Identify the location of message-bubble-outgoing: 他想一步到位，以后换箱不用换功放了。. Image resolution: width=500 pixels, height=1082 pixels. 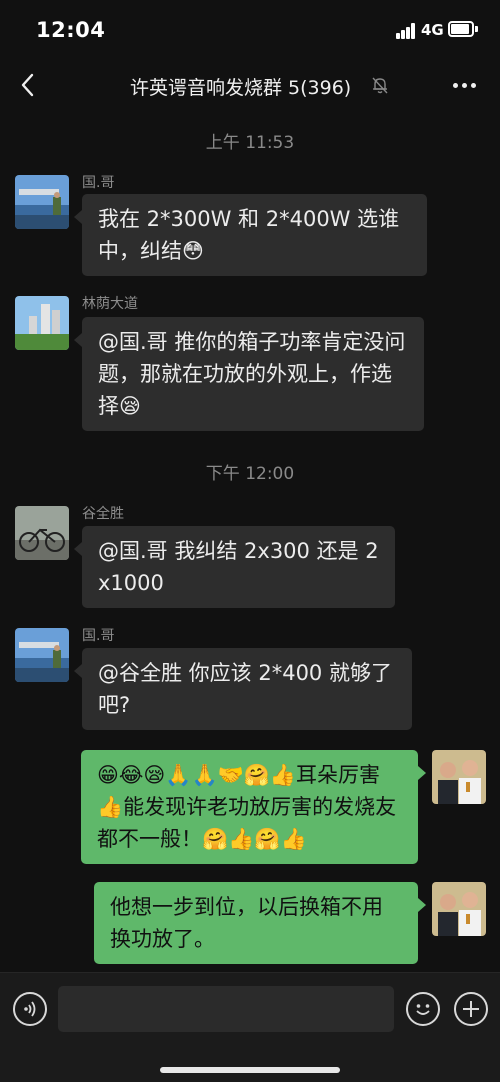
(260, 923).